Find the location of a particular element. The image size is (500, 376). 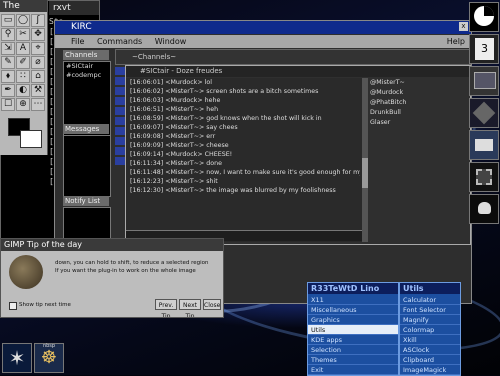

dock-clock-icon is located at coordinates (484, 17).